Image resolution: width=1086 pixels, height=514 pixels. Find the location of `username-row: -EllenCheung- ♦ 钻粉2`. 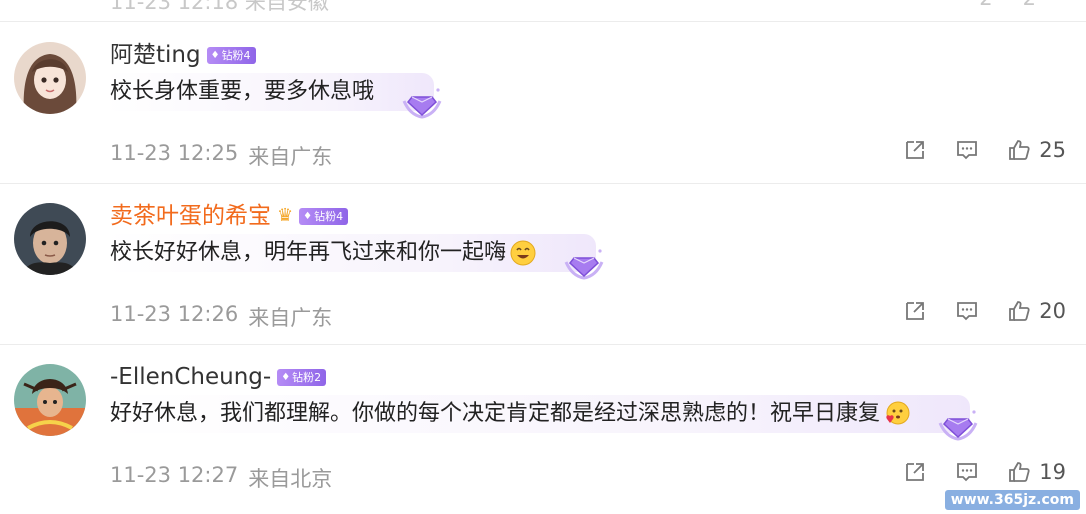

username-row: -EllenCheung- ♦ 钻粉2 is located at coordinates (218, 377).